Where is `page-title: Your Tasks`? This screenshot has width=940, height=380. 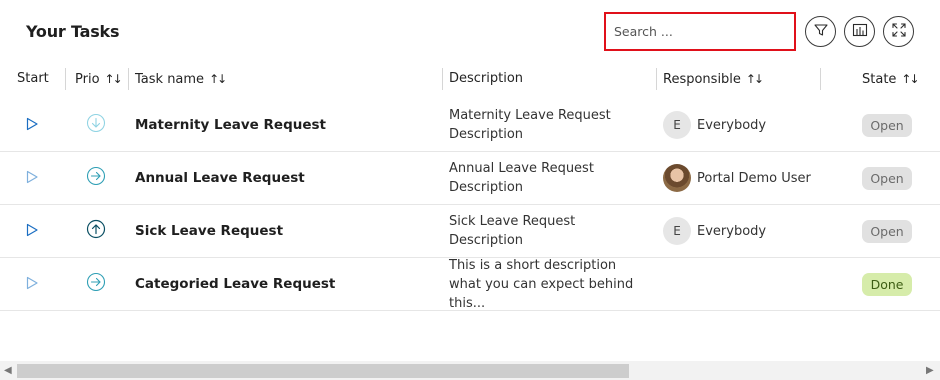 page-title: Your Tasks is located at coordinates (73, 31).